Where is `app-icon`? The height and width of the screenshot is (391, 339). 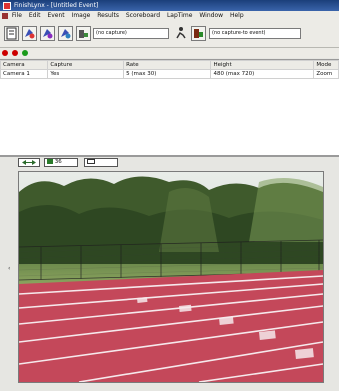
app-icon is located at coordinates (7, 5).